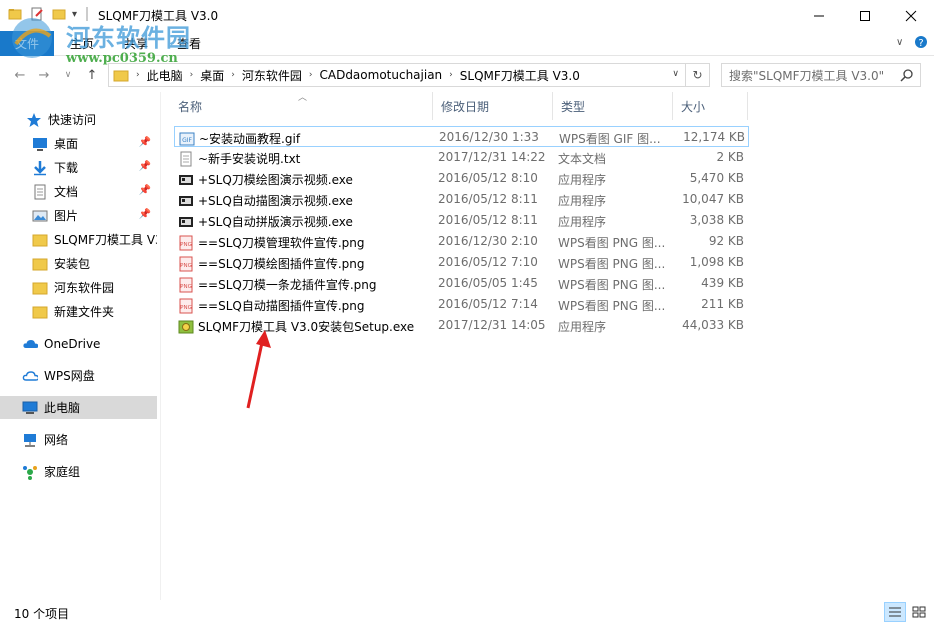  I want to click on tab-view: 查看, so click(189, 43).